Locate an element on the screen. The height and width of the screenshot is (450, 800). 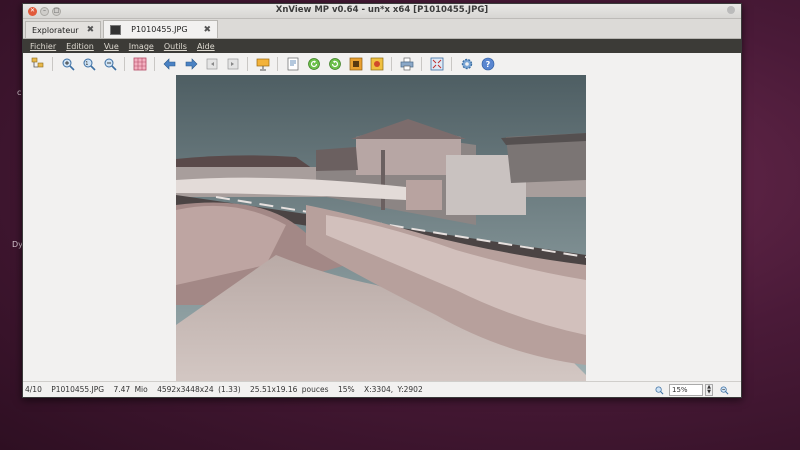
desktop-text-1: c is located at coordinates (19, 92).